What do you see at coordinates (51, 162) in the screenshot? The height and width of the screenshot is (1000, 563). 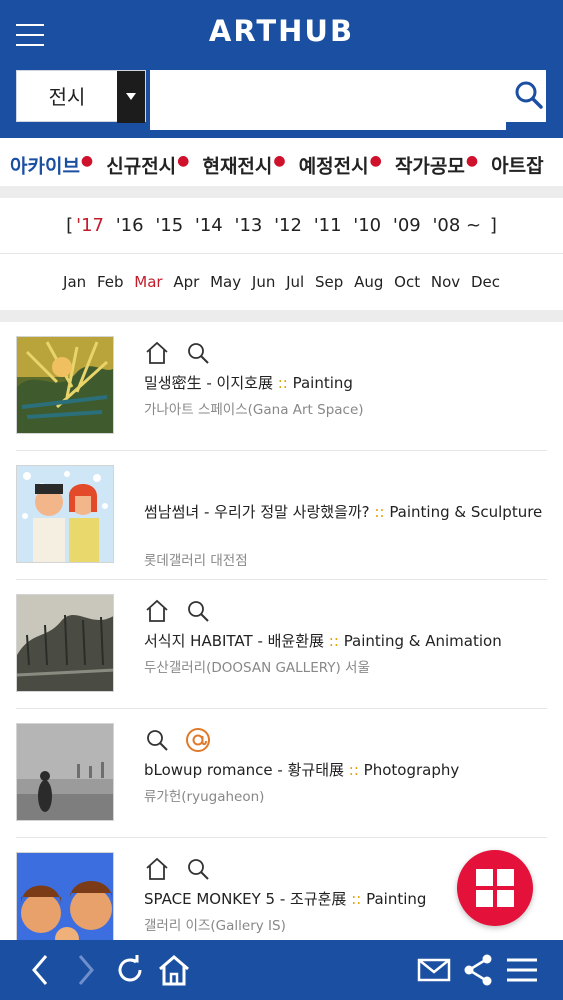 I see `tab-archive: 아카이브●` at bounding box center [51, 162].